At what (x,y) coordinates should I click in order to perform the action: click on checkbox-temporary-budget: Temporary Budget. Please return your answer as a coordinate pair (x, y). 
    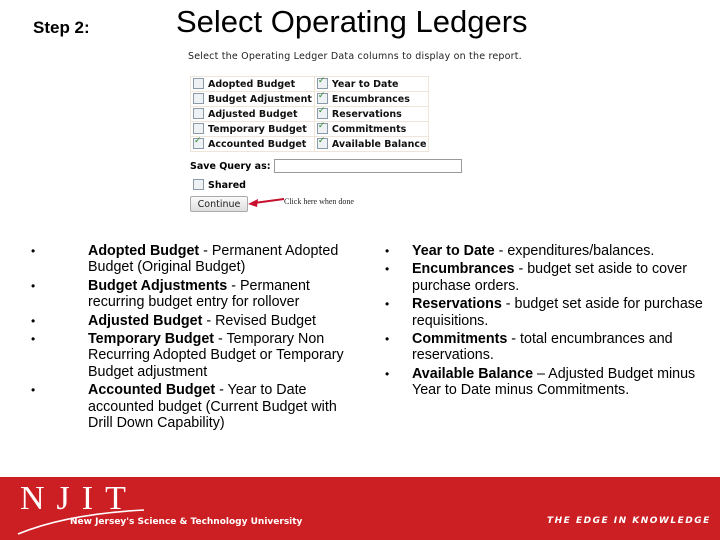
    Looking at the image, I should click on (252, 129).